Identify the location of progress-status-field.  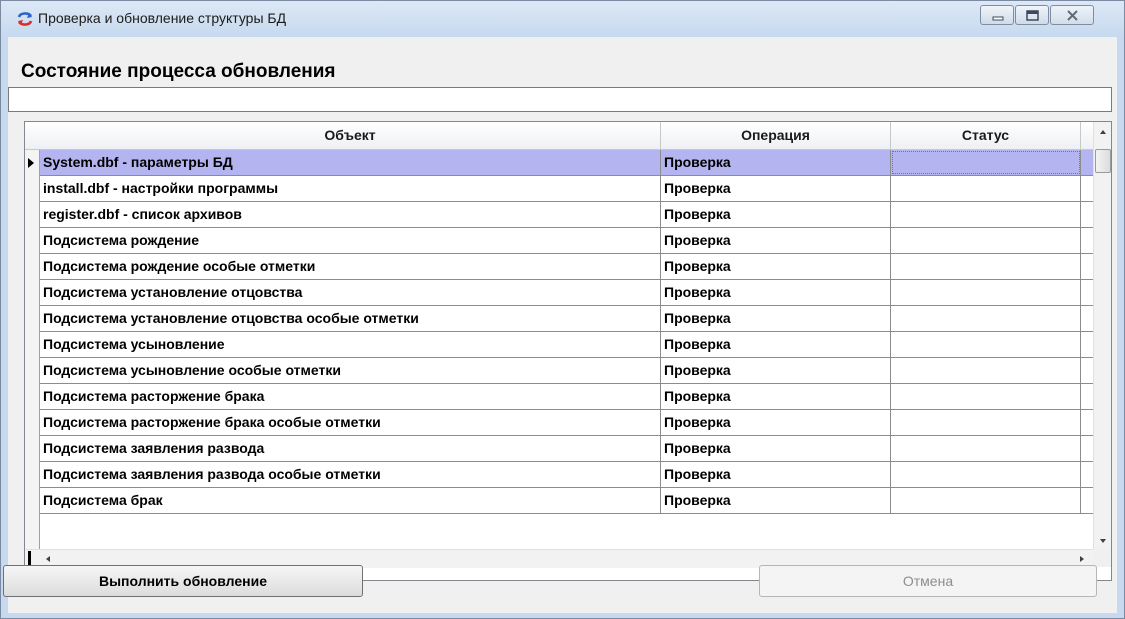
(560, 99).